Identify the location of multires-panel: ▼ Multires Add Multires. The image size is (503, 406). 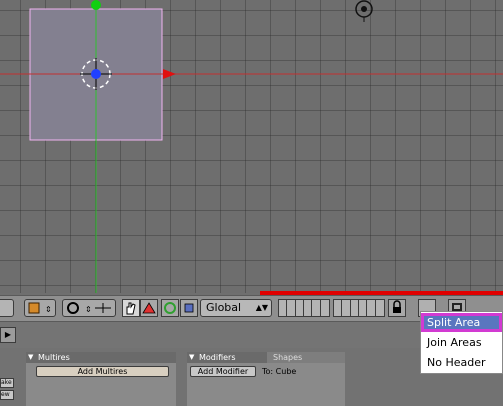
(101, 379).